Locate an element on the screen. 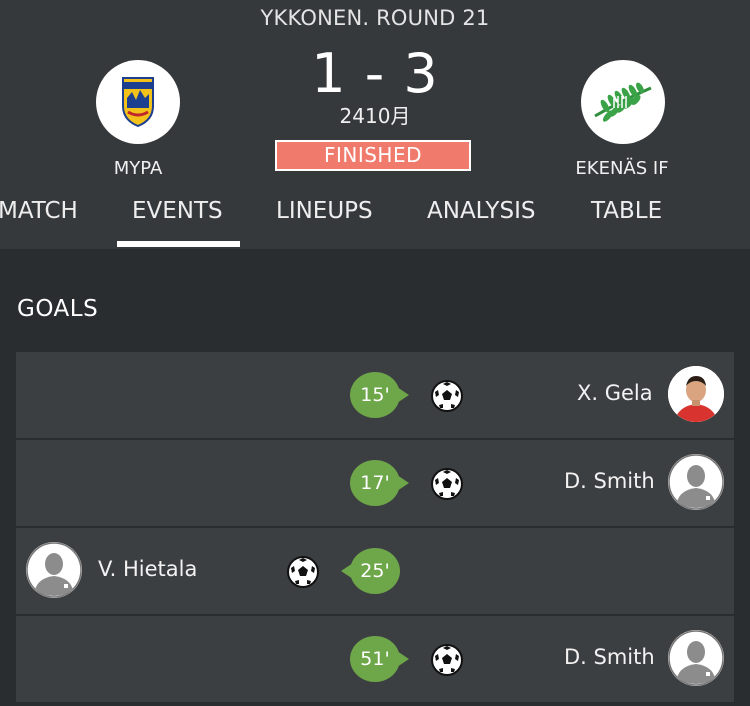  minute-badge: 17' is located at coordinates (379, 483).